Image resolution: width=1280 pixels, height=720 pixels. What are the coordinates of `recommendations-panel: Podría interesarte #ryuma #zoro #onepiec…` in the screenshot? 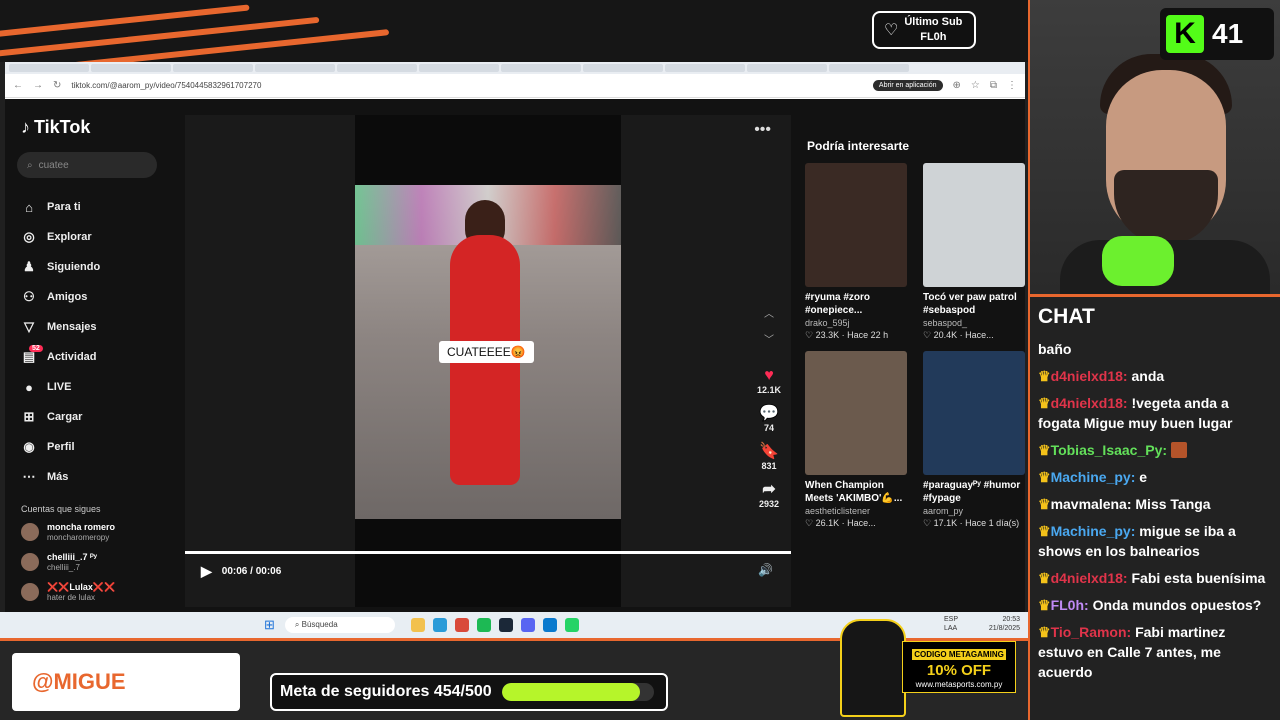 It's located at (915, 334).